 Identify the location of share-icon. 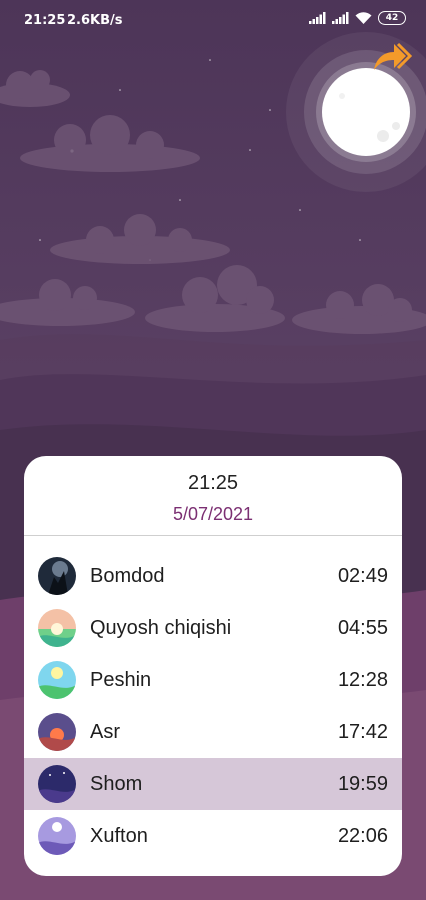
(393, 57).